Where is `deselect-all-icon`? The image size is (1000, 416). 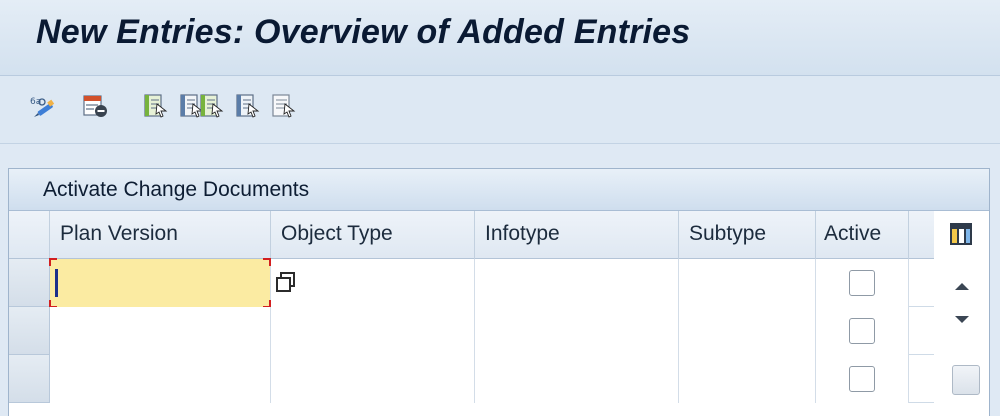 deselect-all-icon is located at coordinates (212, 106).